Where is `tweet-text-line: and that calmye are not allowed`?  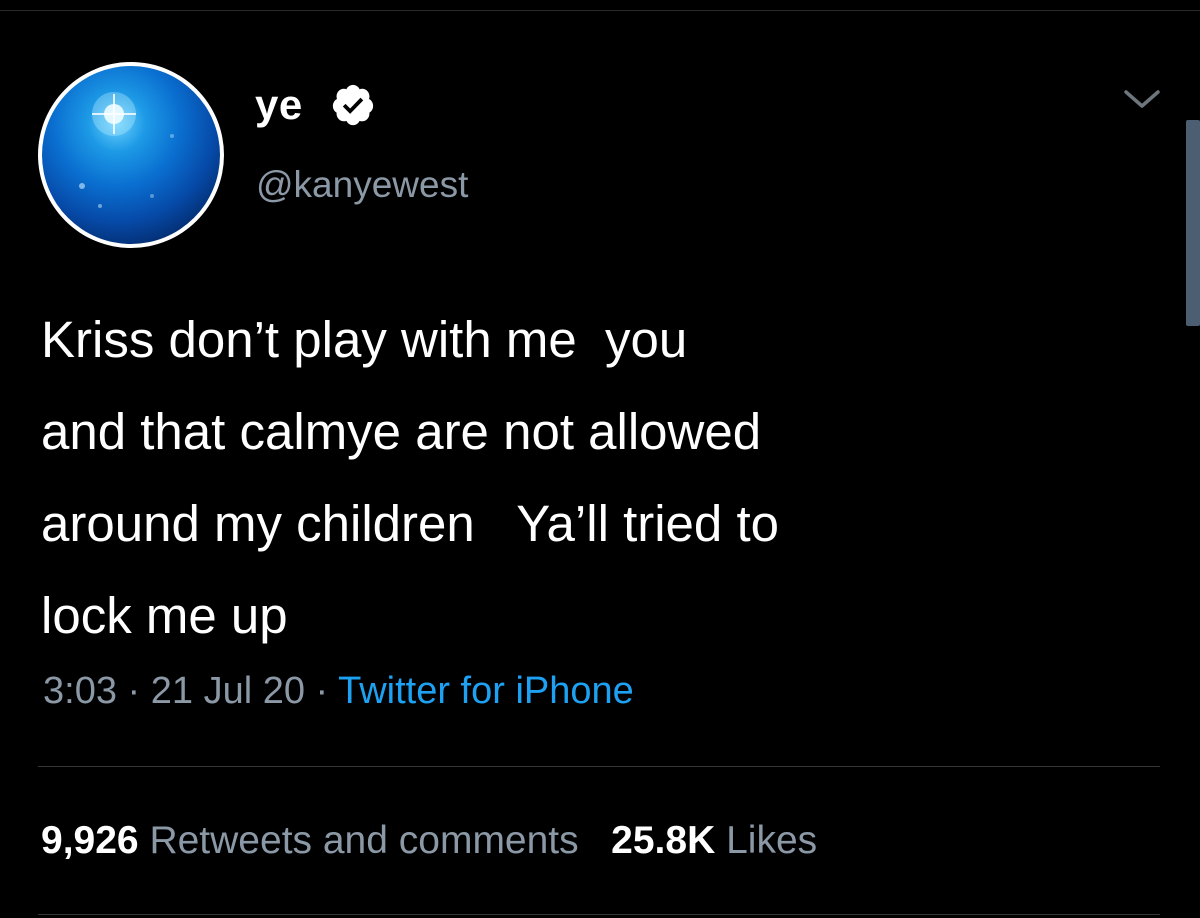 tweet-text-line: and that calmye are not allowed is located at coordinates (401, 431).